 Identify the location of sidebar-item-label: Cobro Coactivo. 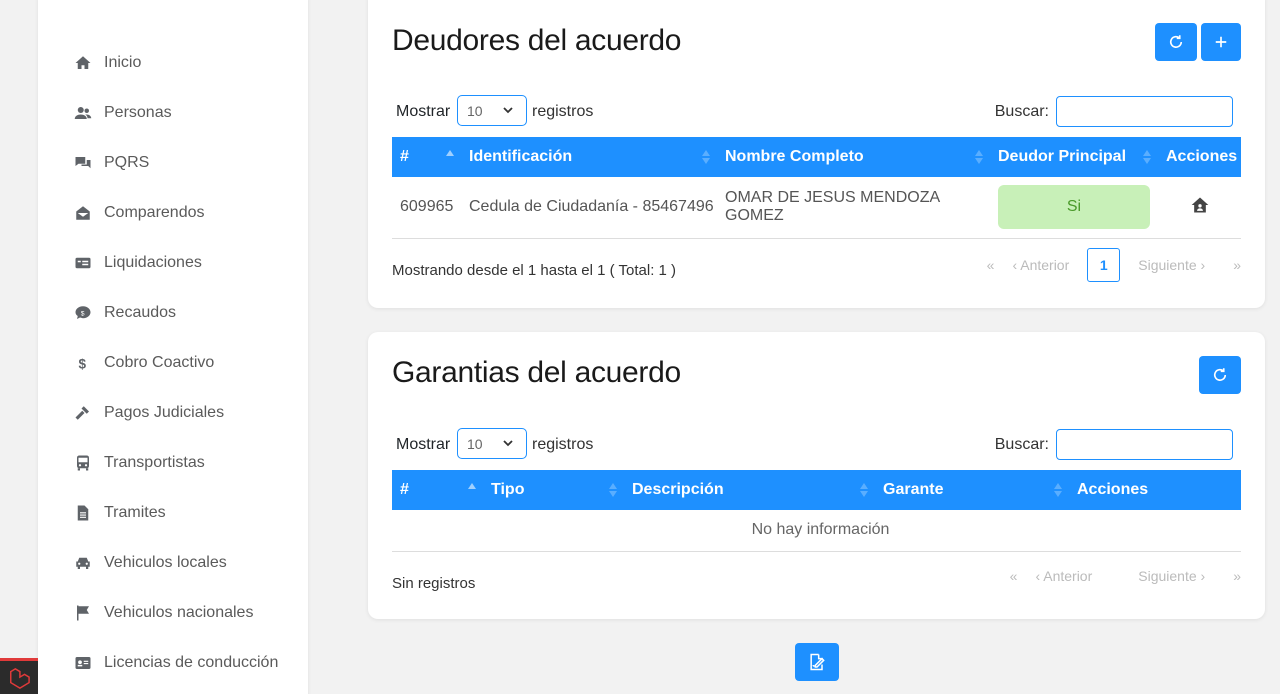
(159, 362).